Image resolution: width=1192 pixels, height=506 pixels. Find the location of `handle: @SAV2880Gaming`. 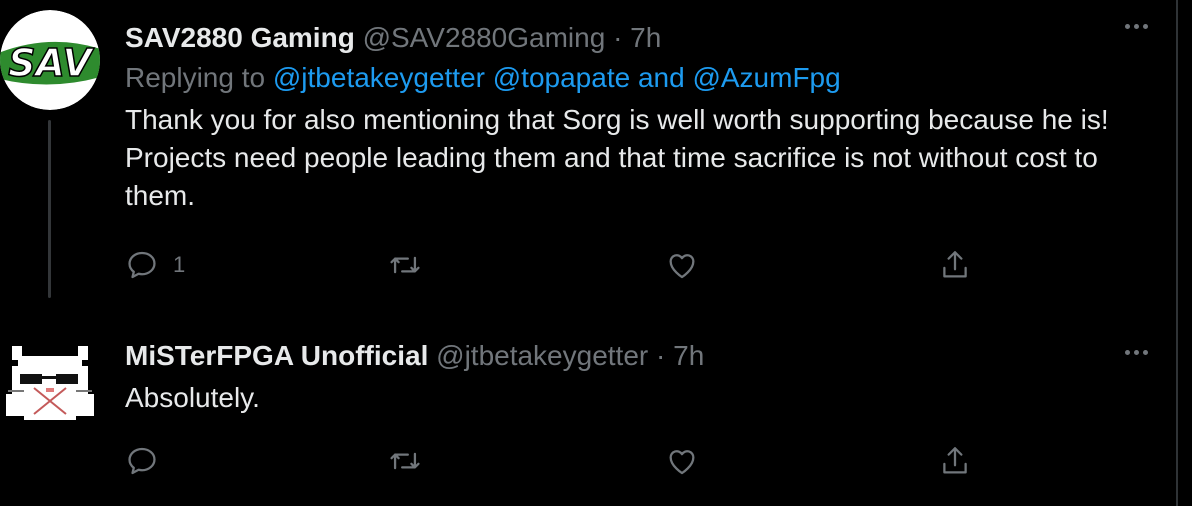

handle: @SAV2880Gaming is located at coordinates (484, 37).